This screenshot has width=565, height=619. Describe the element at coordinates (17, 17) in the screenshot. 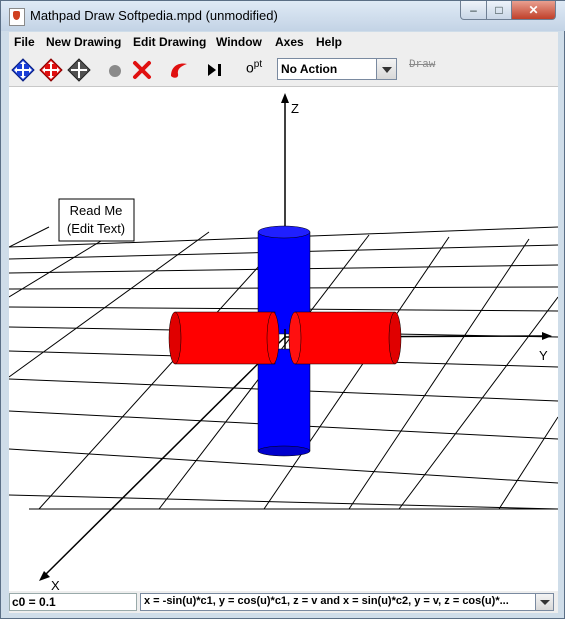

I see `java-app-icon` at that location.